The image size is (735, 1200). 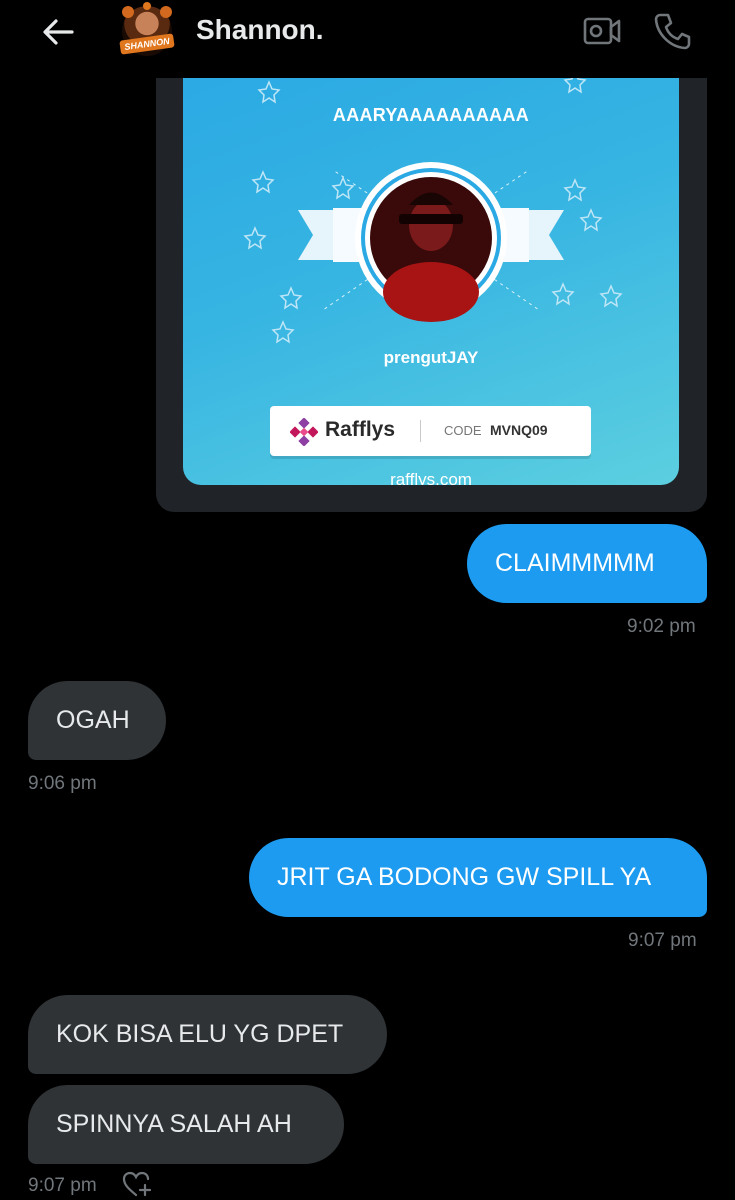 What do you see at coordinates (304, 432) in the screenshot?
I see `rafflys-logo-icon` at bounding box center [304, 432].